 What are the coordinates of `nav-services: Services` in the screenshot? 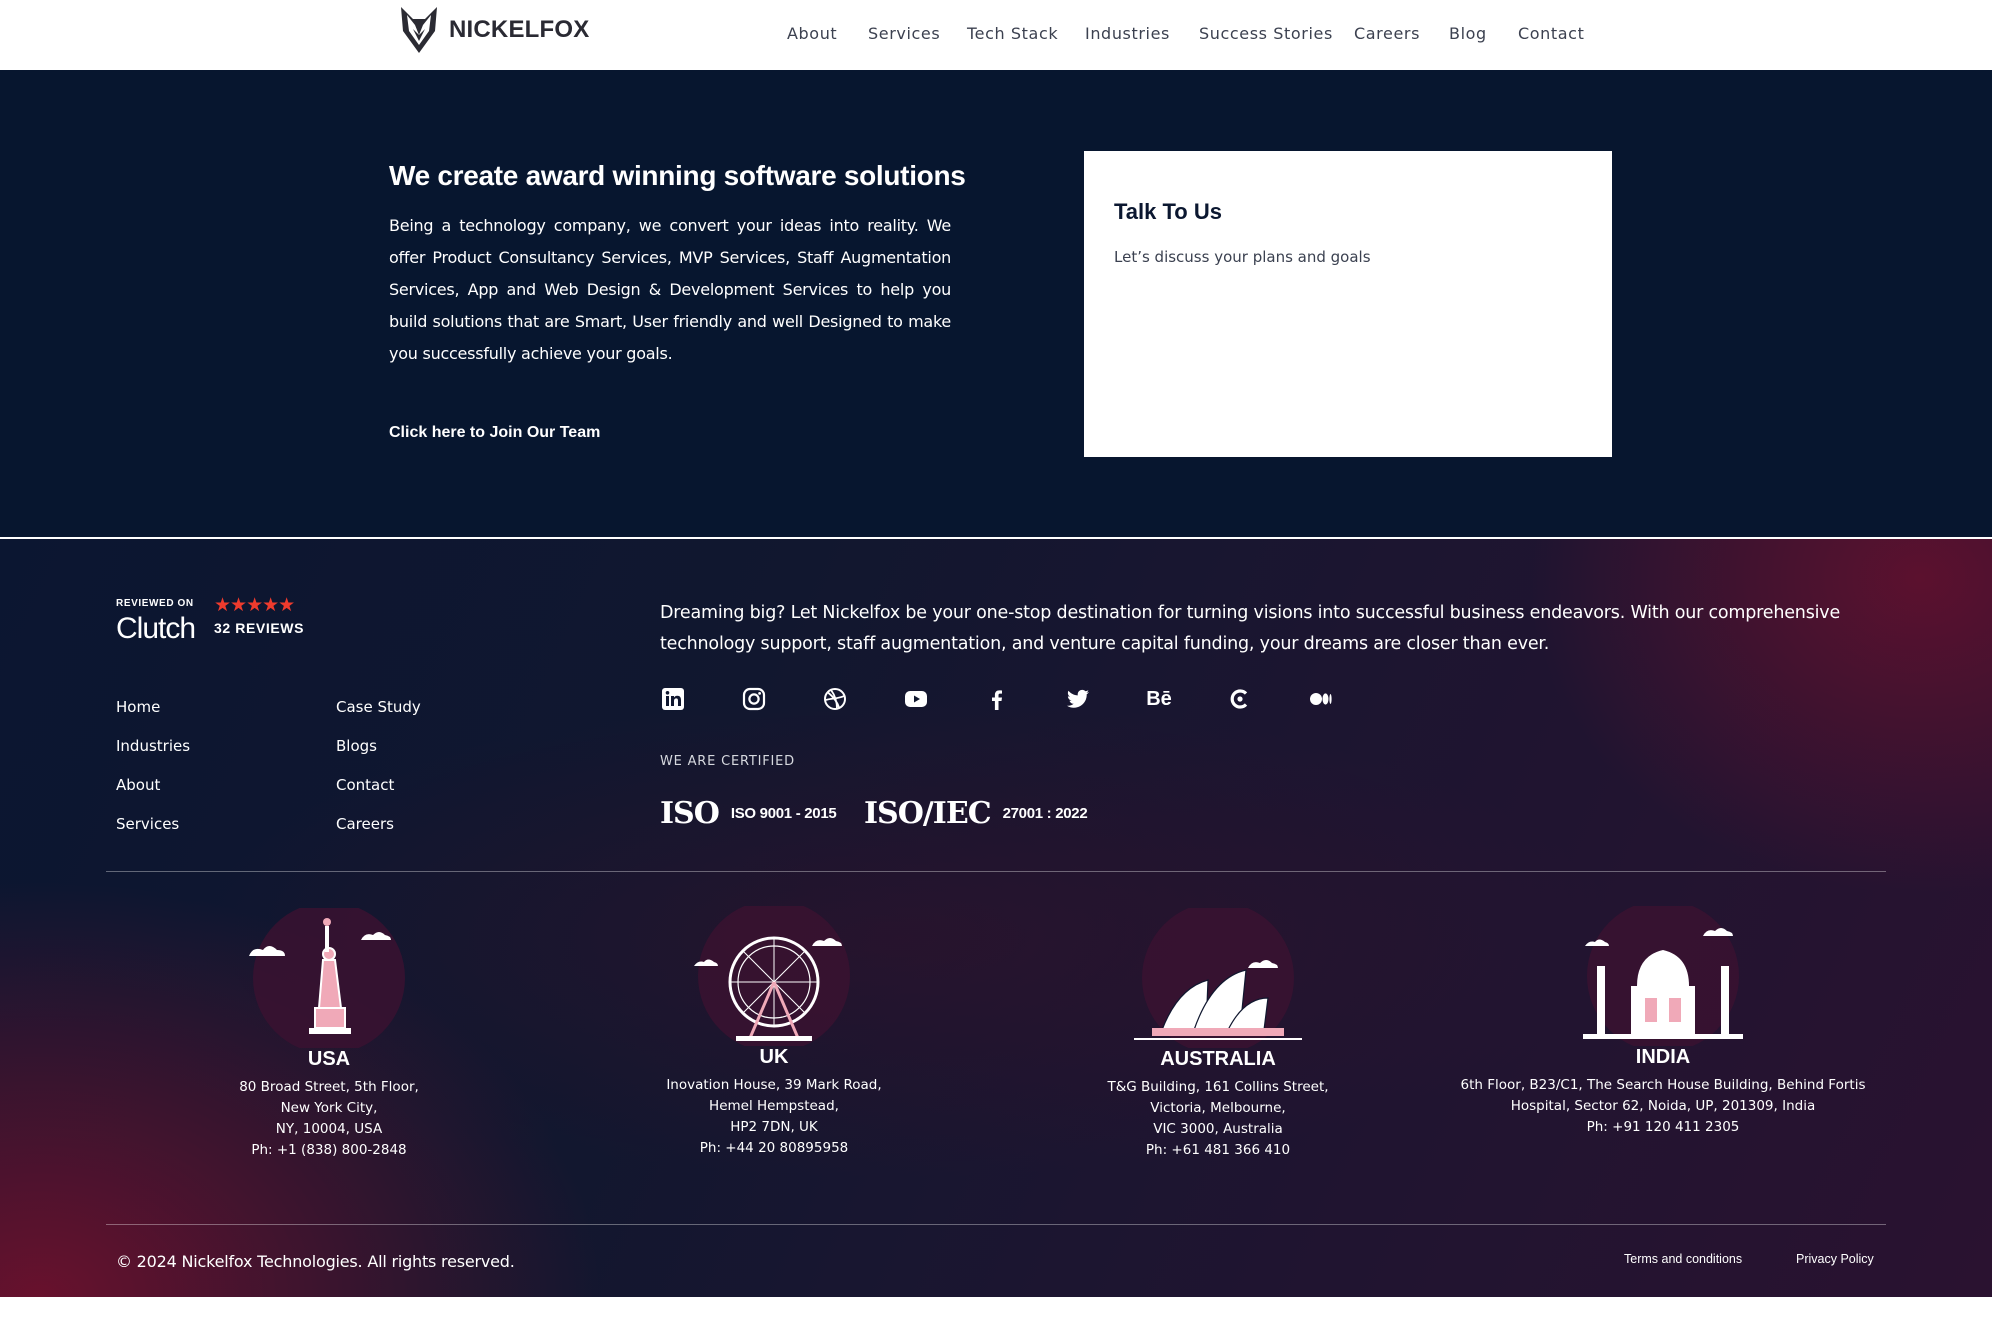 It's located at (904, 33).